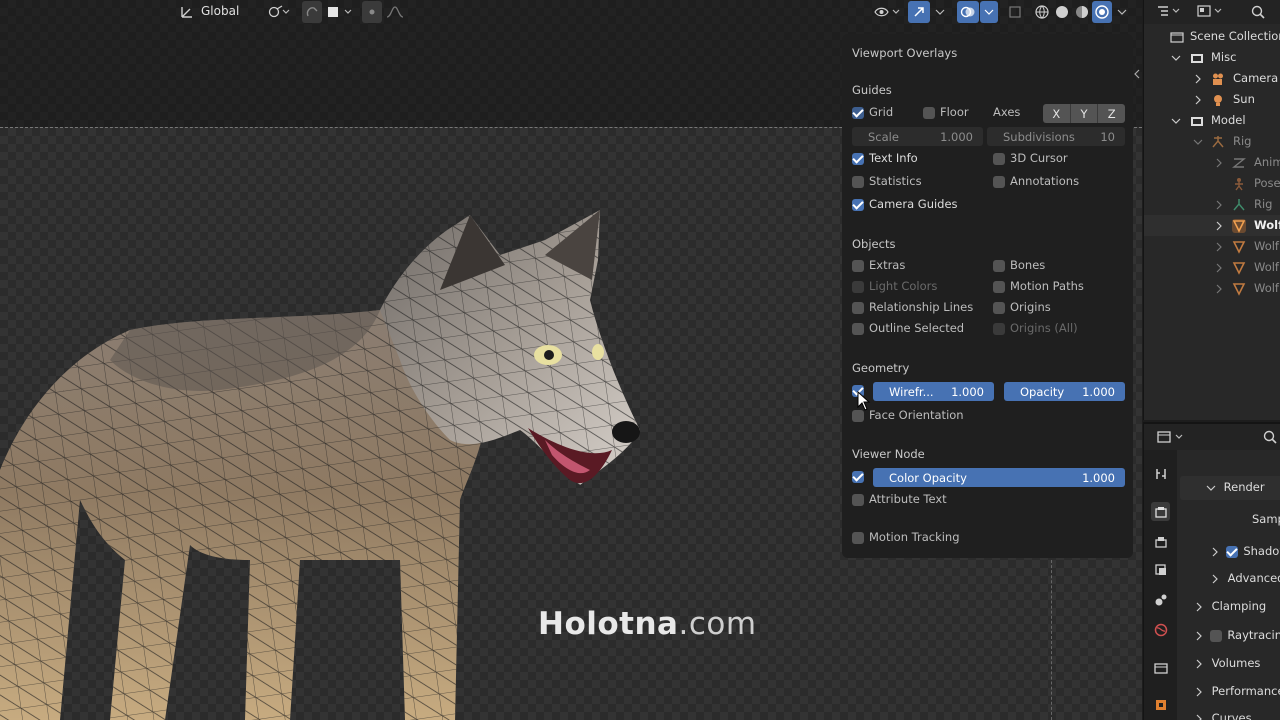 Image resolution: width=1280 pixels, height=720 pixels. I want to click on shadows-checkbox, so click(1231, 551).